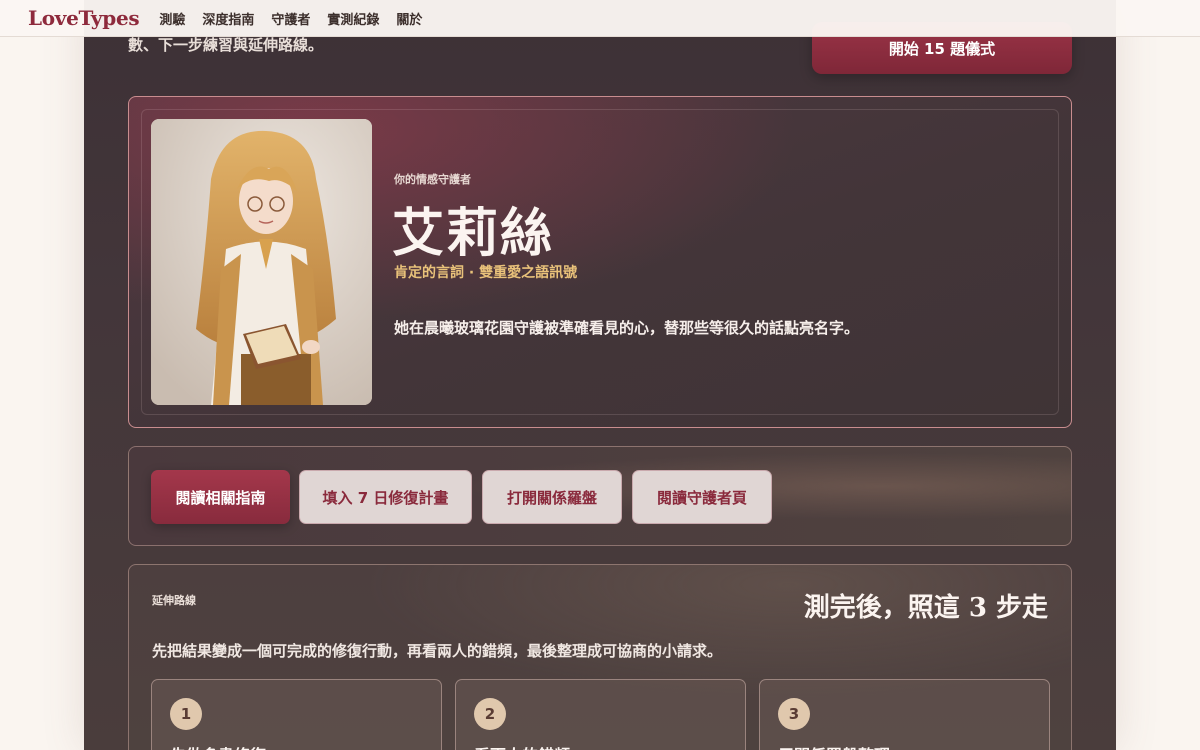  What do you see at coordinates (84, 18) in the screenshot?
I see `brand-logo: LoveTypes` at bounding box center [84, 18].